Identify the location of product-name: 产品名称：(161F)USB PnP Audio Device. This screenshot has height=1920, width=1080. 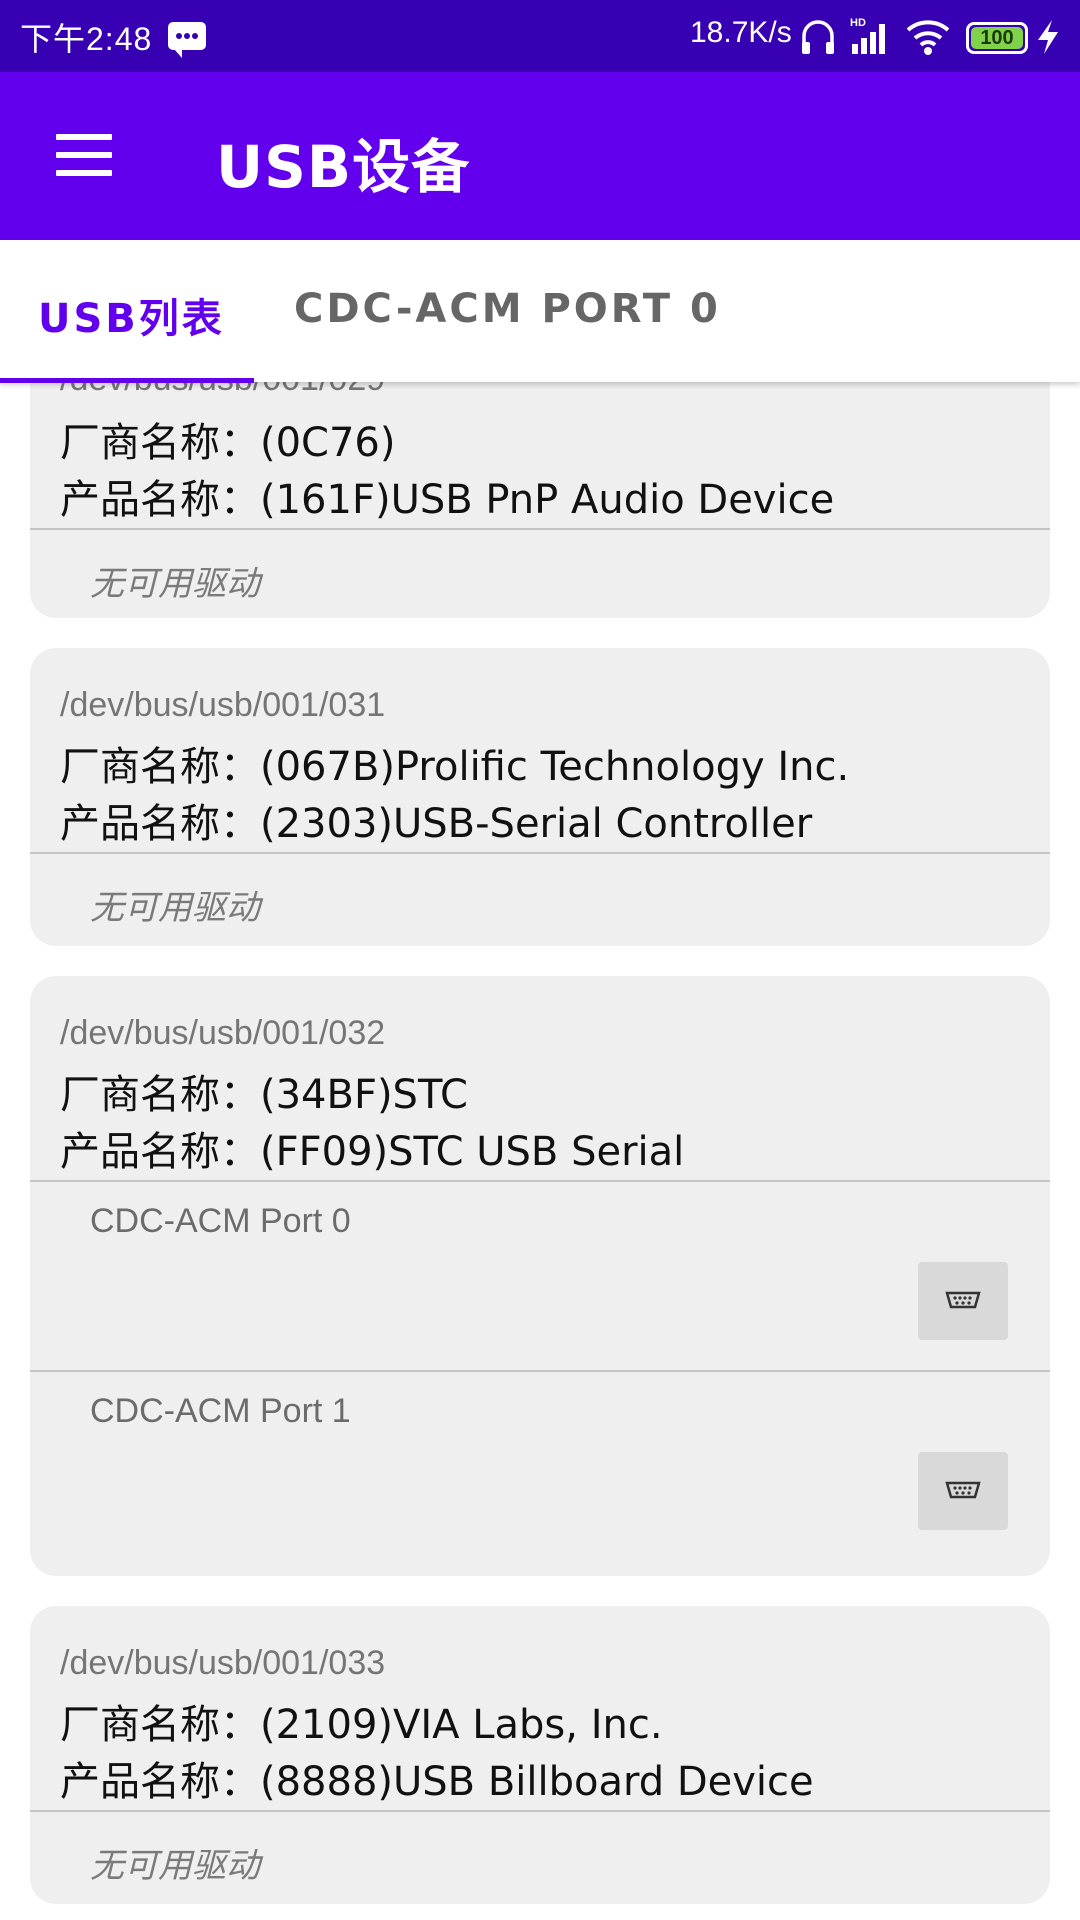
(447, 500).